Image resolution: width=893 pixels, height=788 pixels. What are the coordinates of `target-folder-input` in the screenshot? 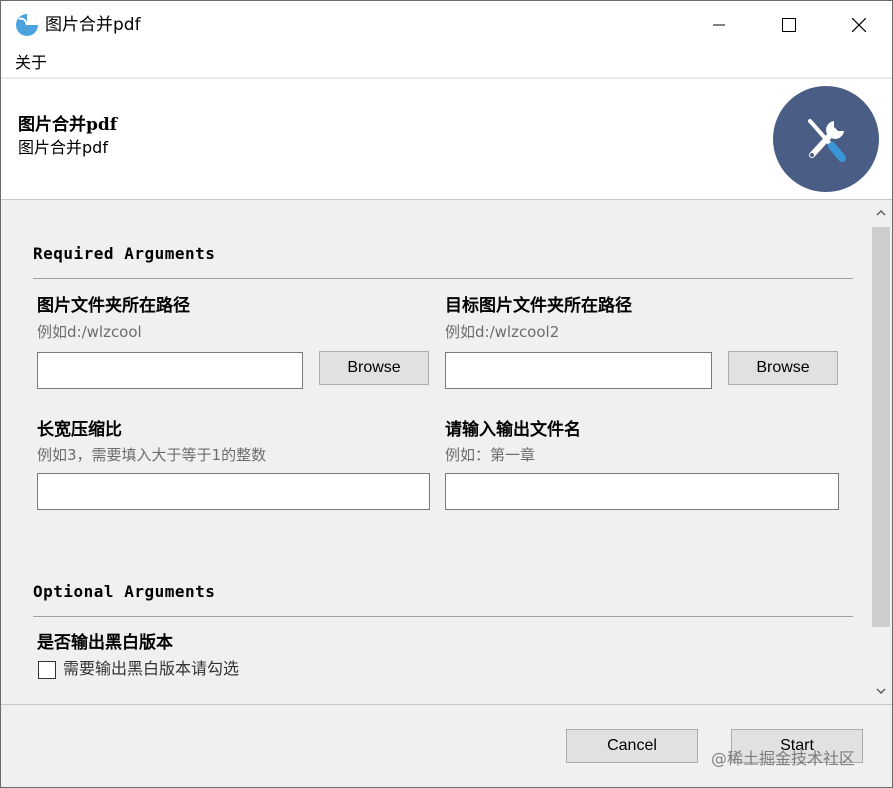 It's located at (578, 370).